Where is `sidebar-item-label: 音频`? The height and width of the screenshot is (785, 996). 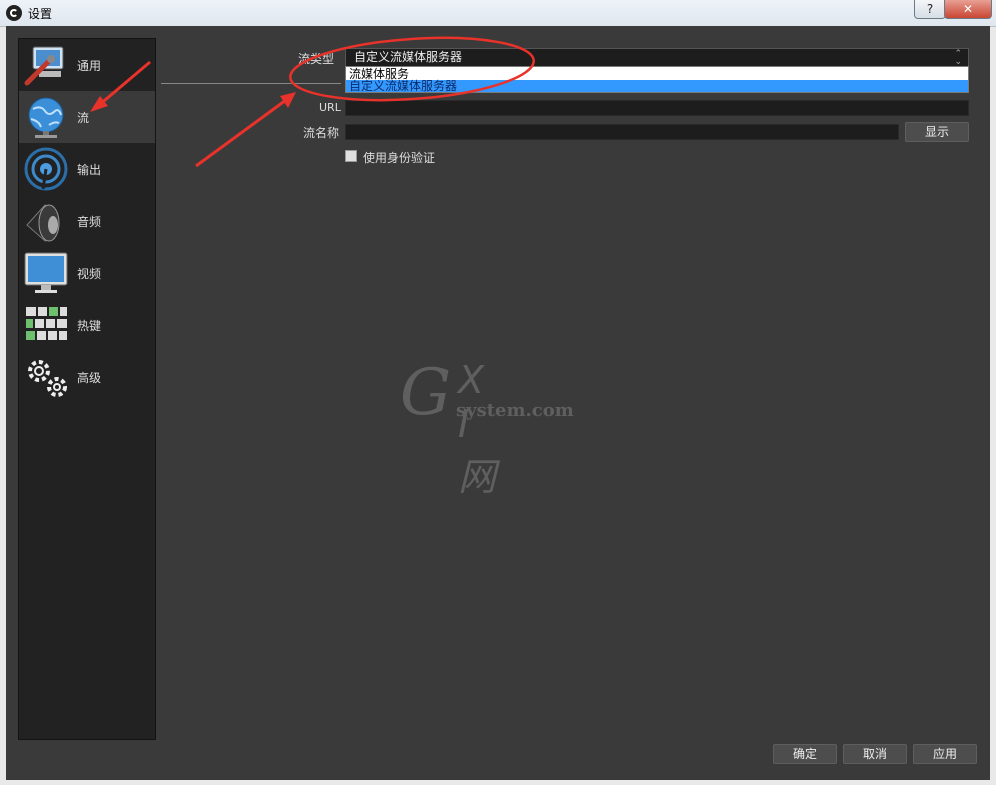
sidebar-item-label: 音频 is located at coordinates (89, 222).